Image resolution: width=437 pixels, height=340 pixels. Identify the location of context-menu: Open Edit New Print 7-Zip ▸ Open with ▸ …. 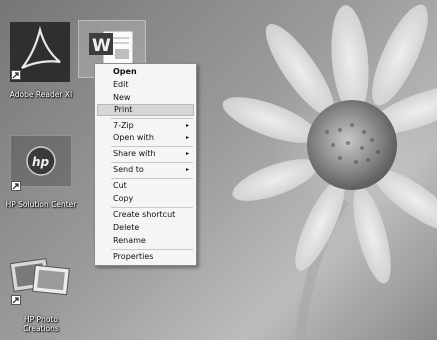
(145, 164).